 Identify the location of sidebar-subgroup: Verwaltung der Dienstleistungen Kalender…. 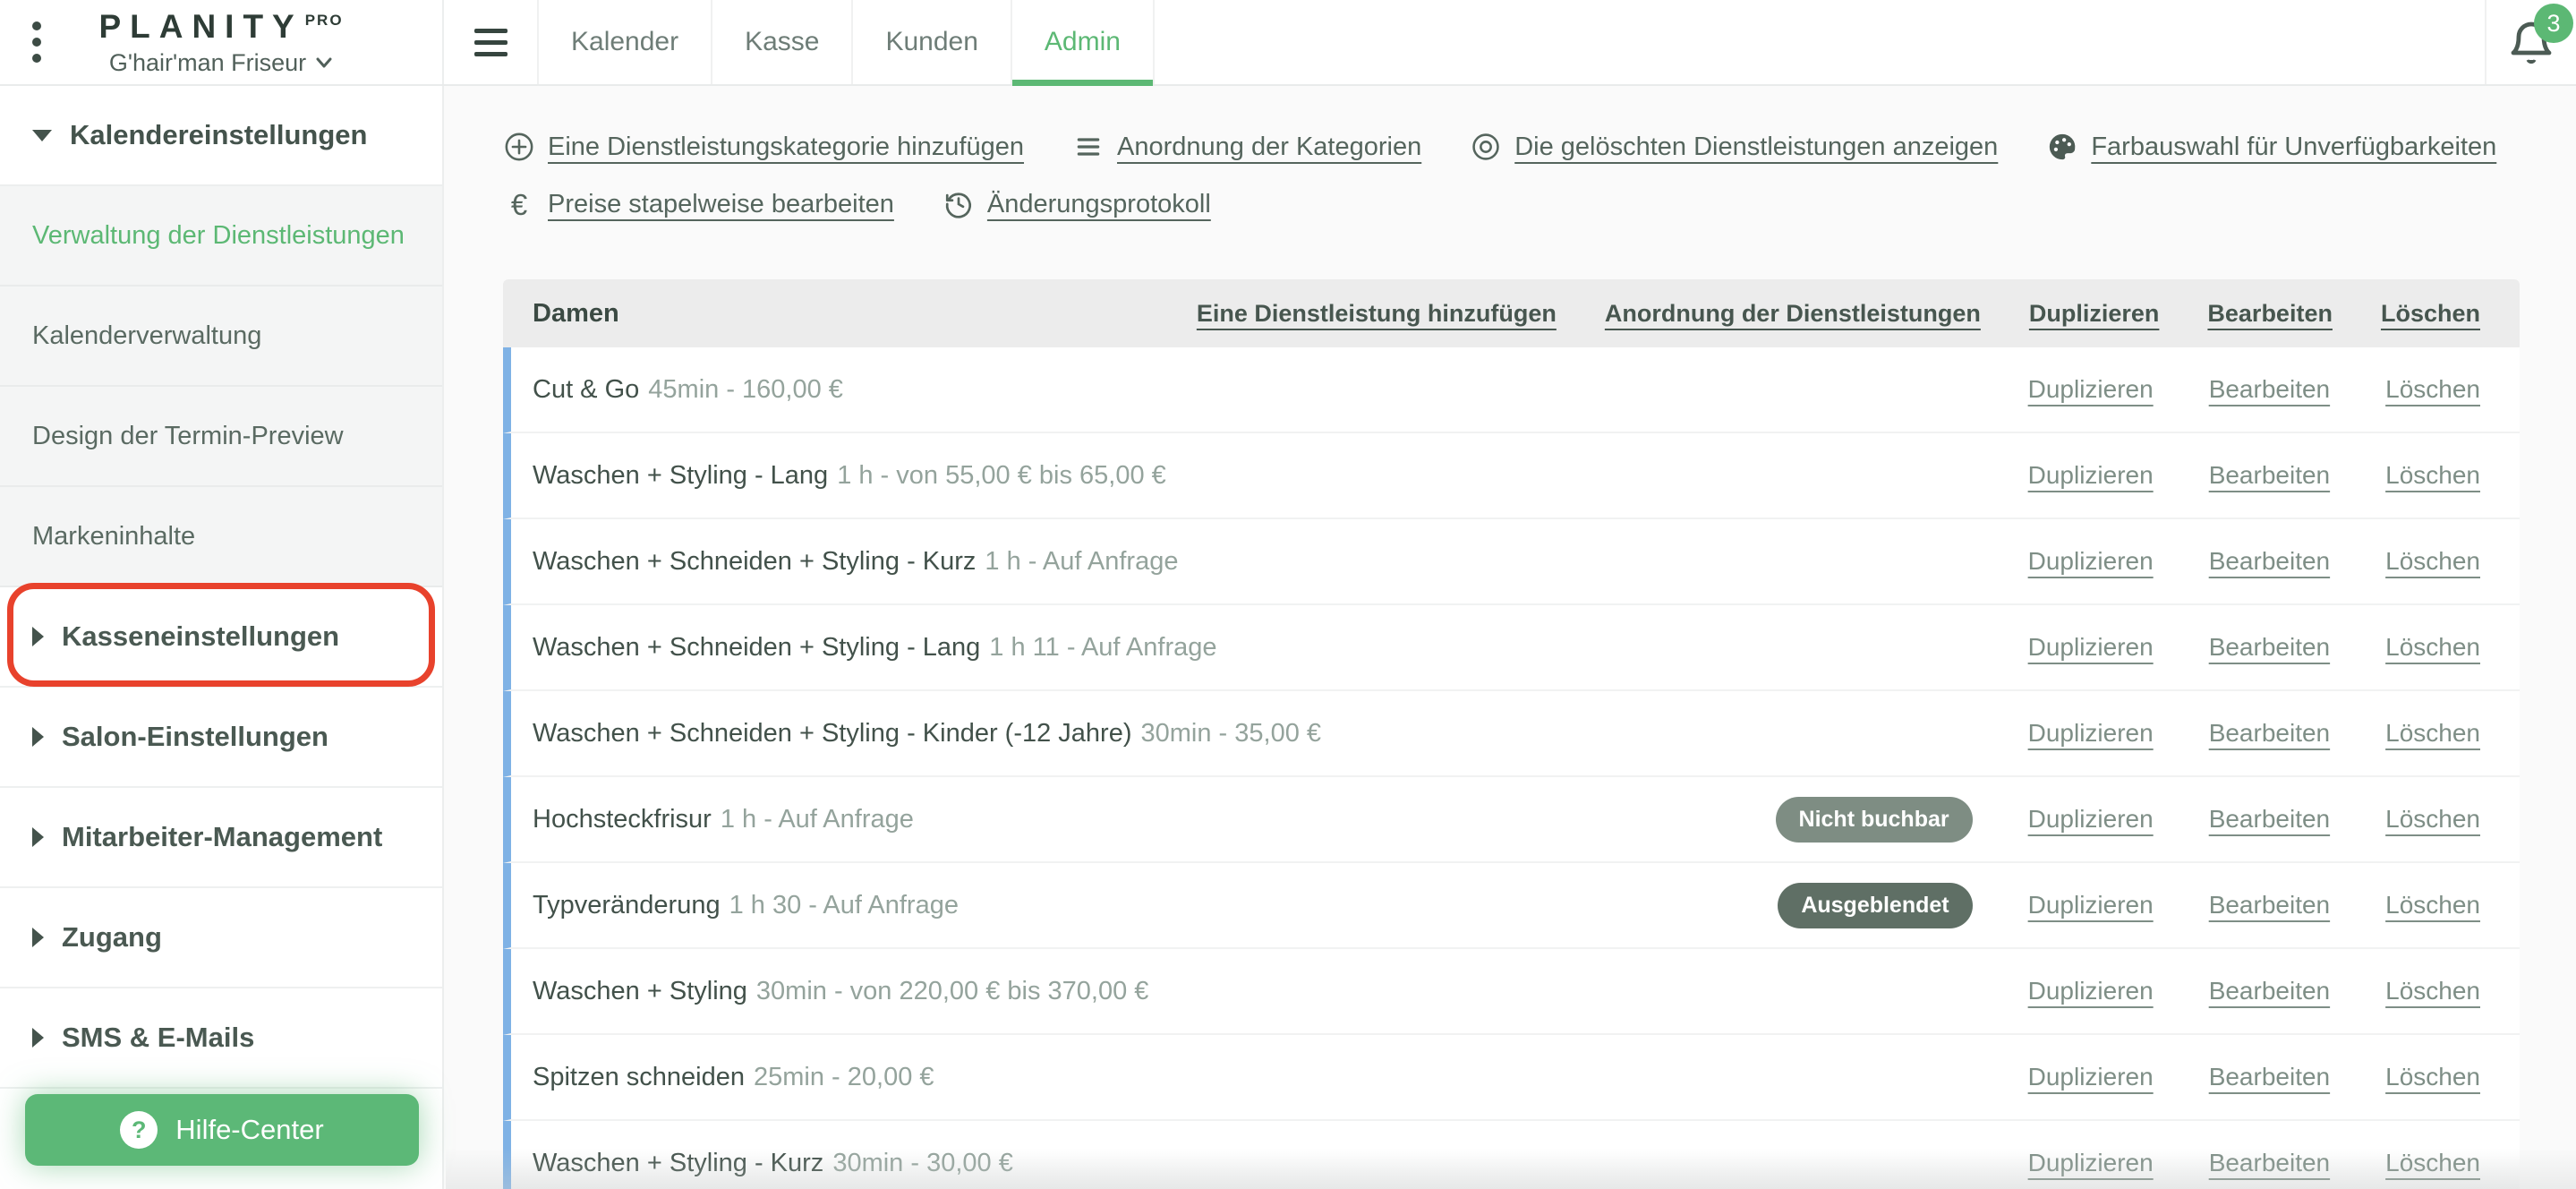
(221, 385).